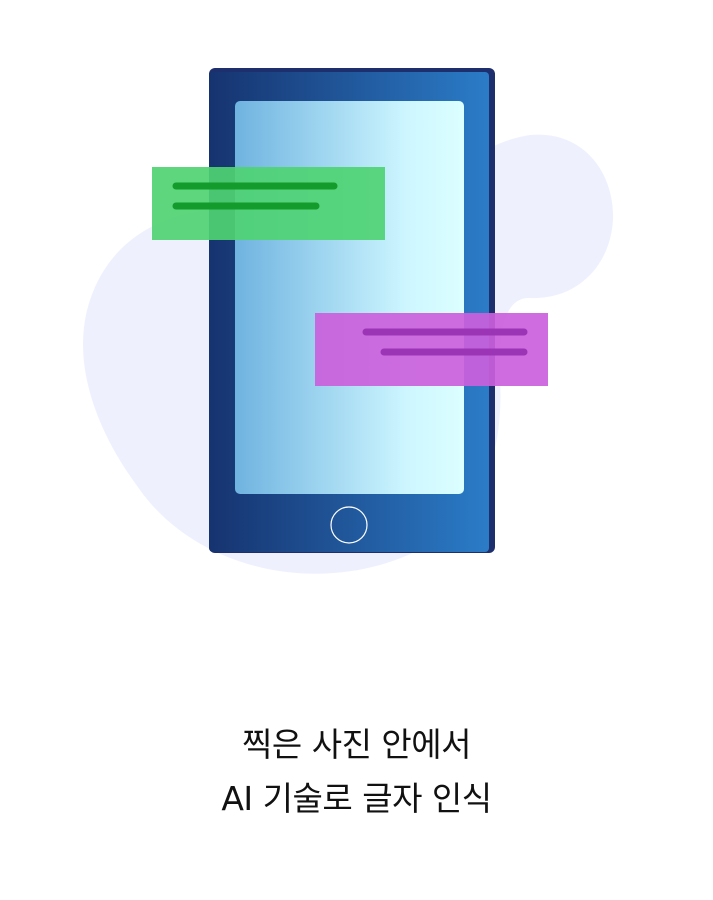 Image resolution: width=713 pixels, height=900 pixels. What do you see at coordinates (356, 798) in the screenshot?
I see `caption-line-2: AI 기술로 글자 인식` at bounding box center [356, 798].